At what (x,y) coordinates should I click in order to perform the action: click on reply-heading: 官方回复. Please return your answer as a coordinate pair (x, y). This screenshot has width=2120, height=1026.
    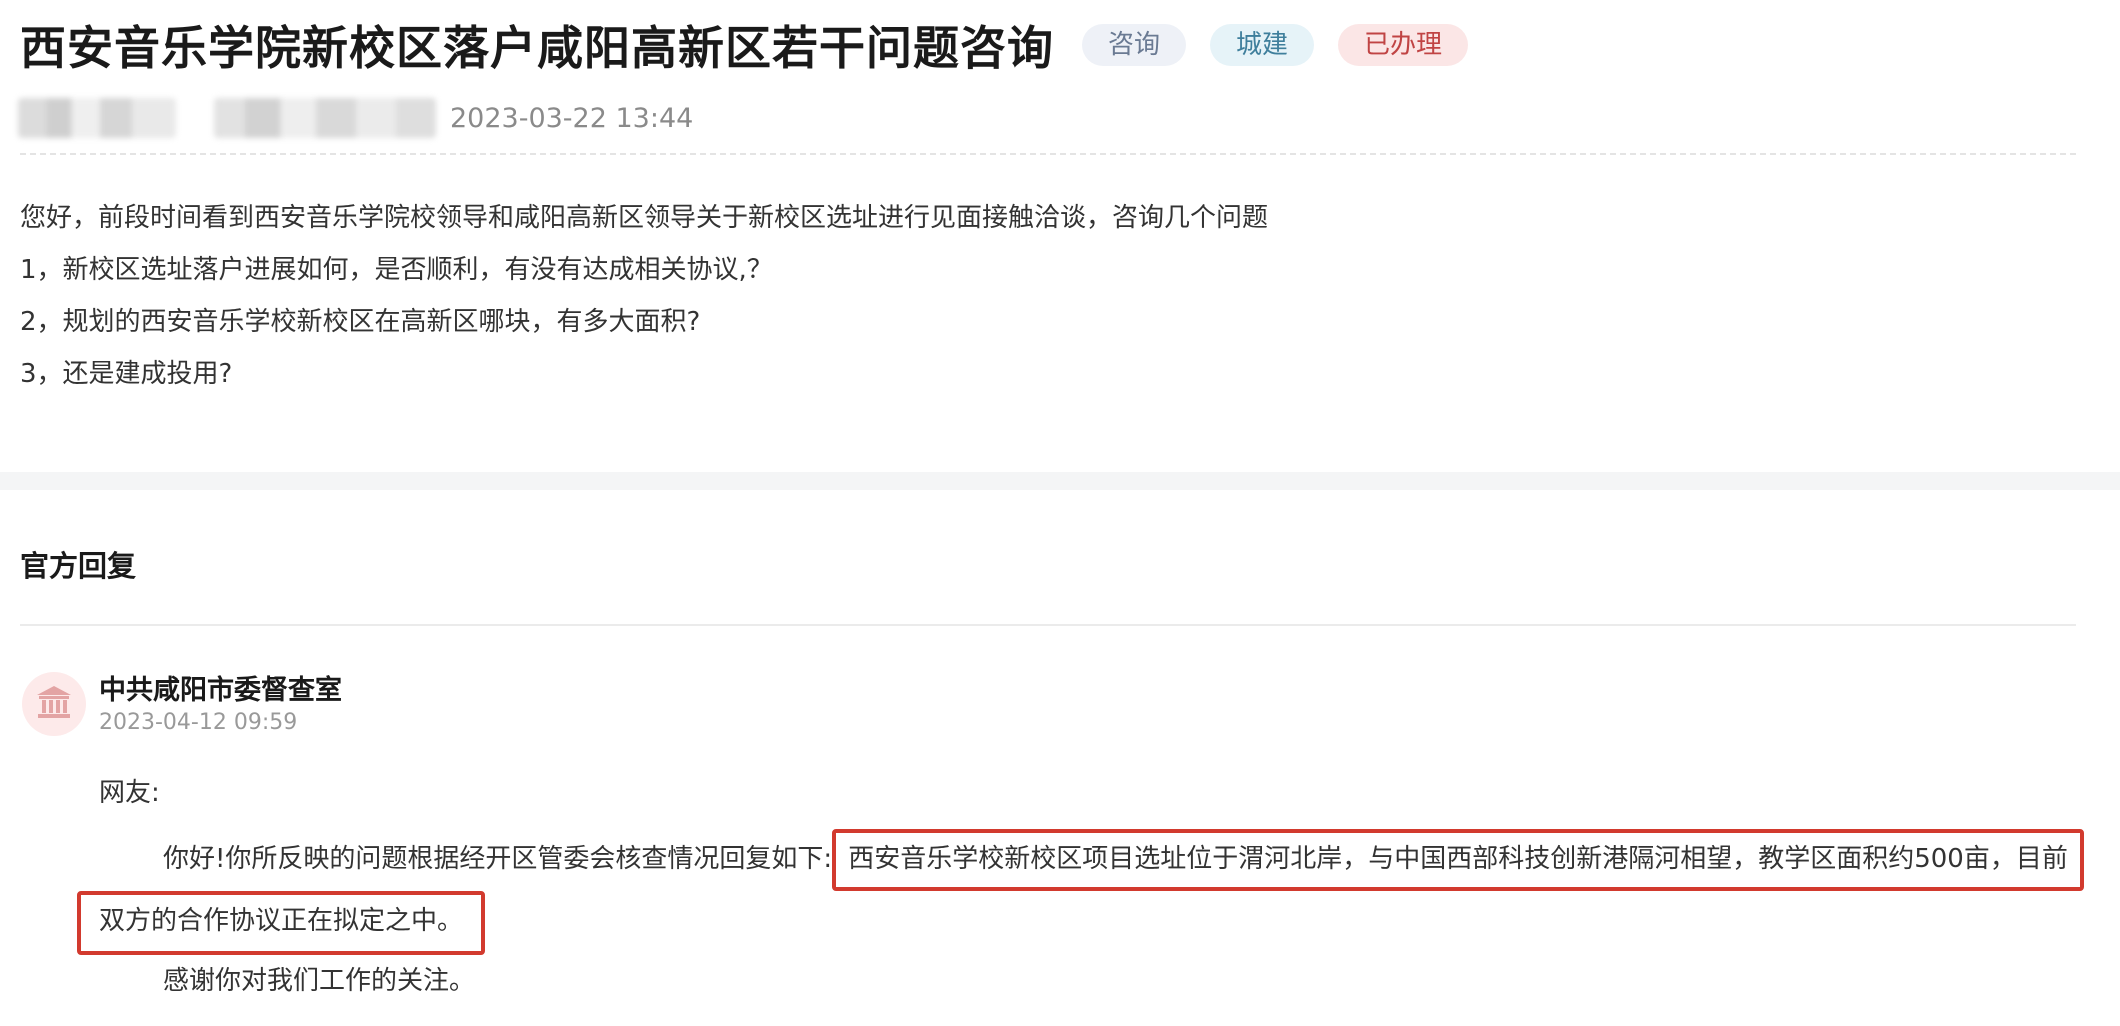
    Looking at the image, I should click on (78, 566).